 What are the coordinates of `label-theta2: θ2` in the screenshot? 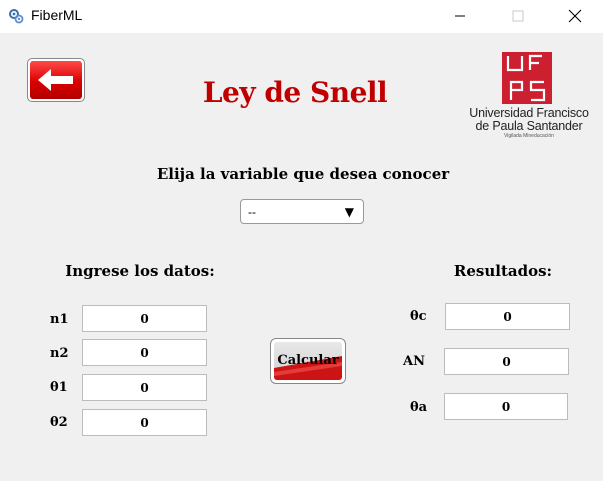 It's located at (59, 422).